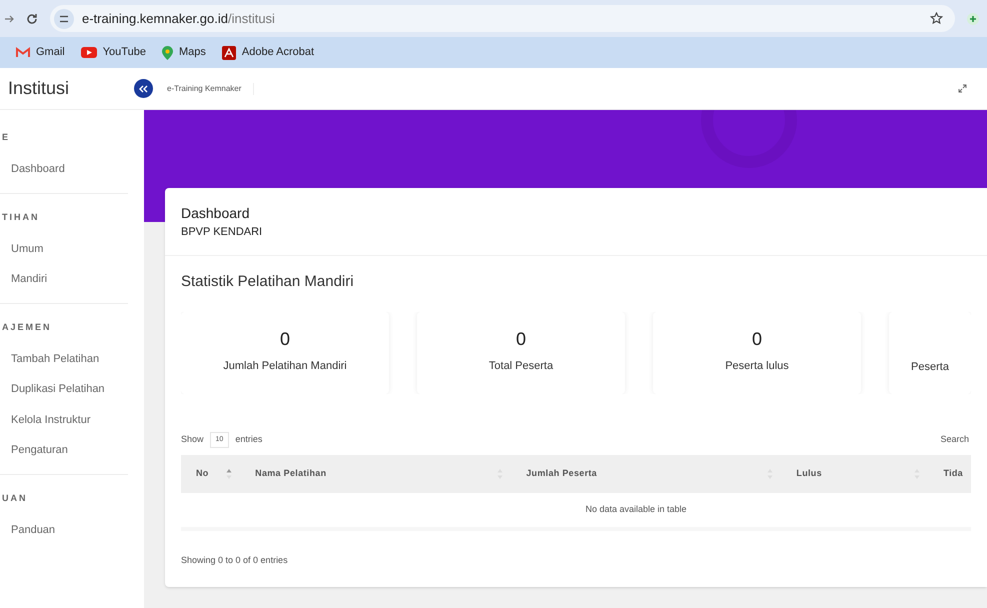 This screenshot has height=608, width=987. What do you see at coordinates (930, 368) in the screenshot?
I see `stat-label: Peserta` at bounding box center [930, 368].